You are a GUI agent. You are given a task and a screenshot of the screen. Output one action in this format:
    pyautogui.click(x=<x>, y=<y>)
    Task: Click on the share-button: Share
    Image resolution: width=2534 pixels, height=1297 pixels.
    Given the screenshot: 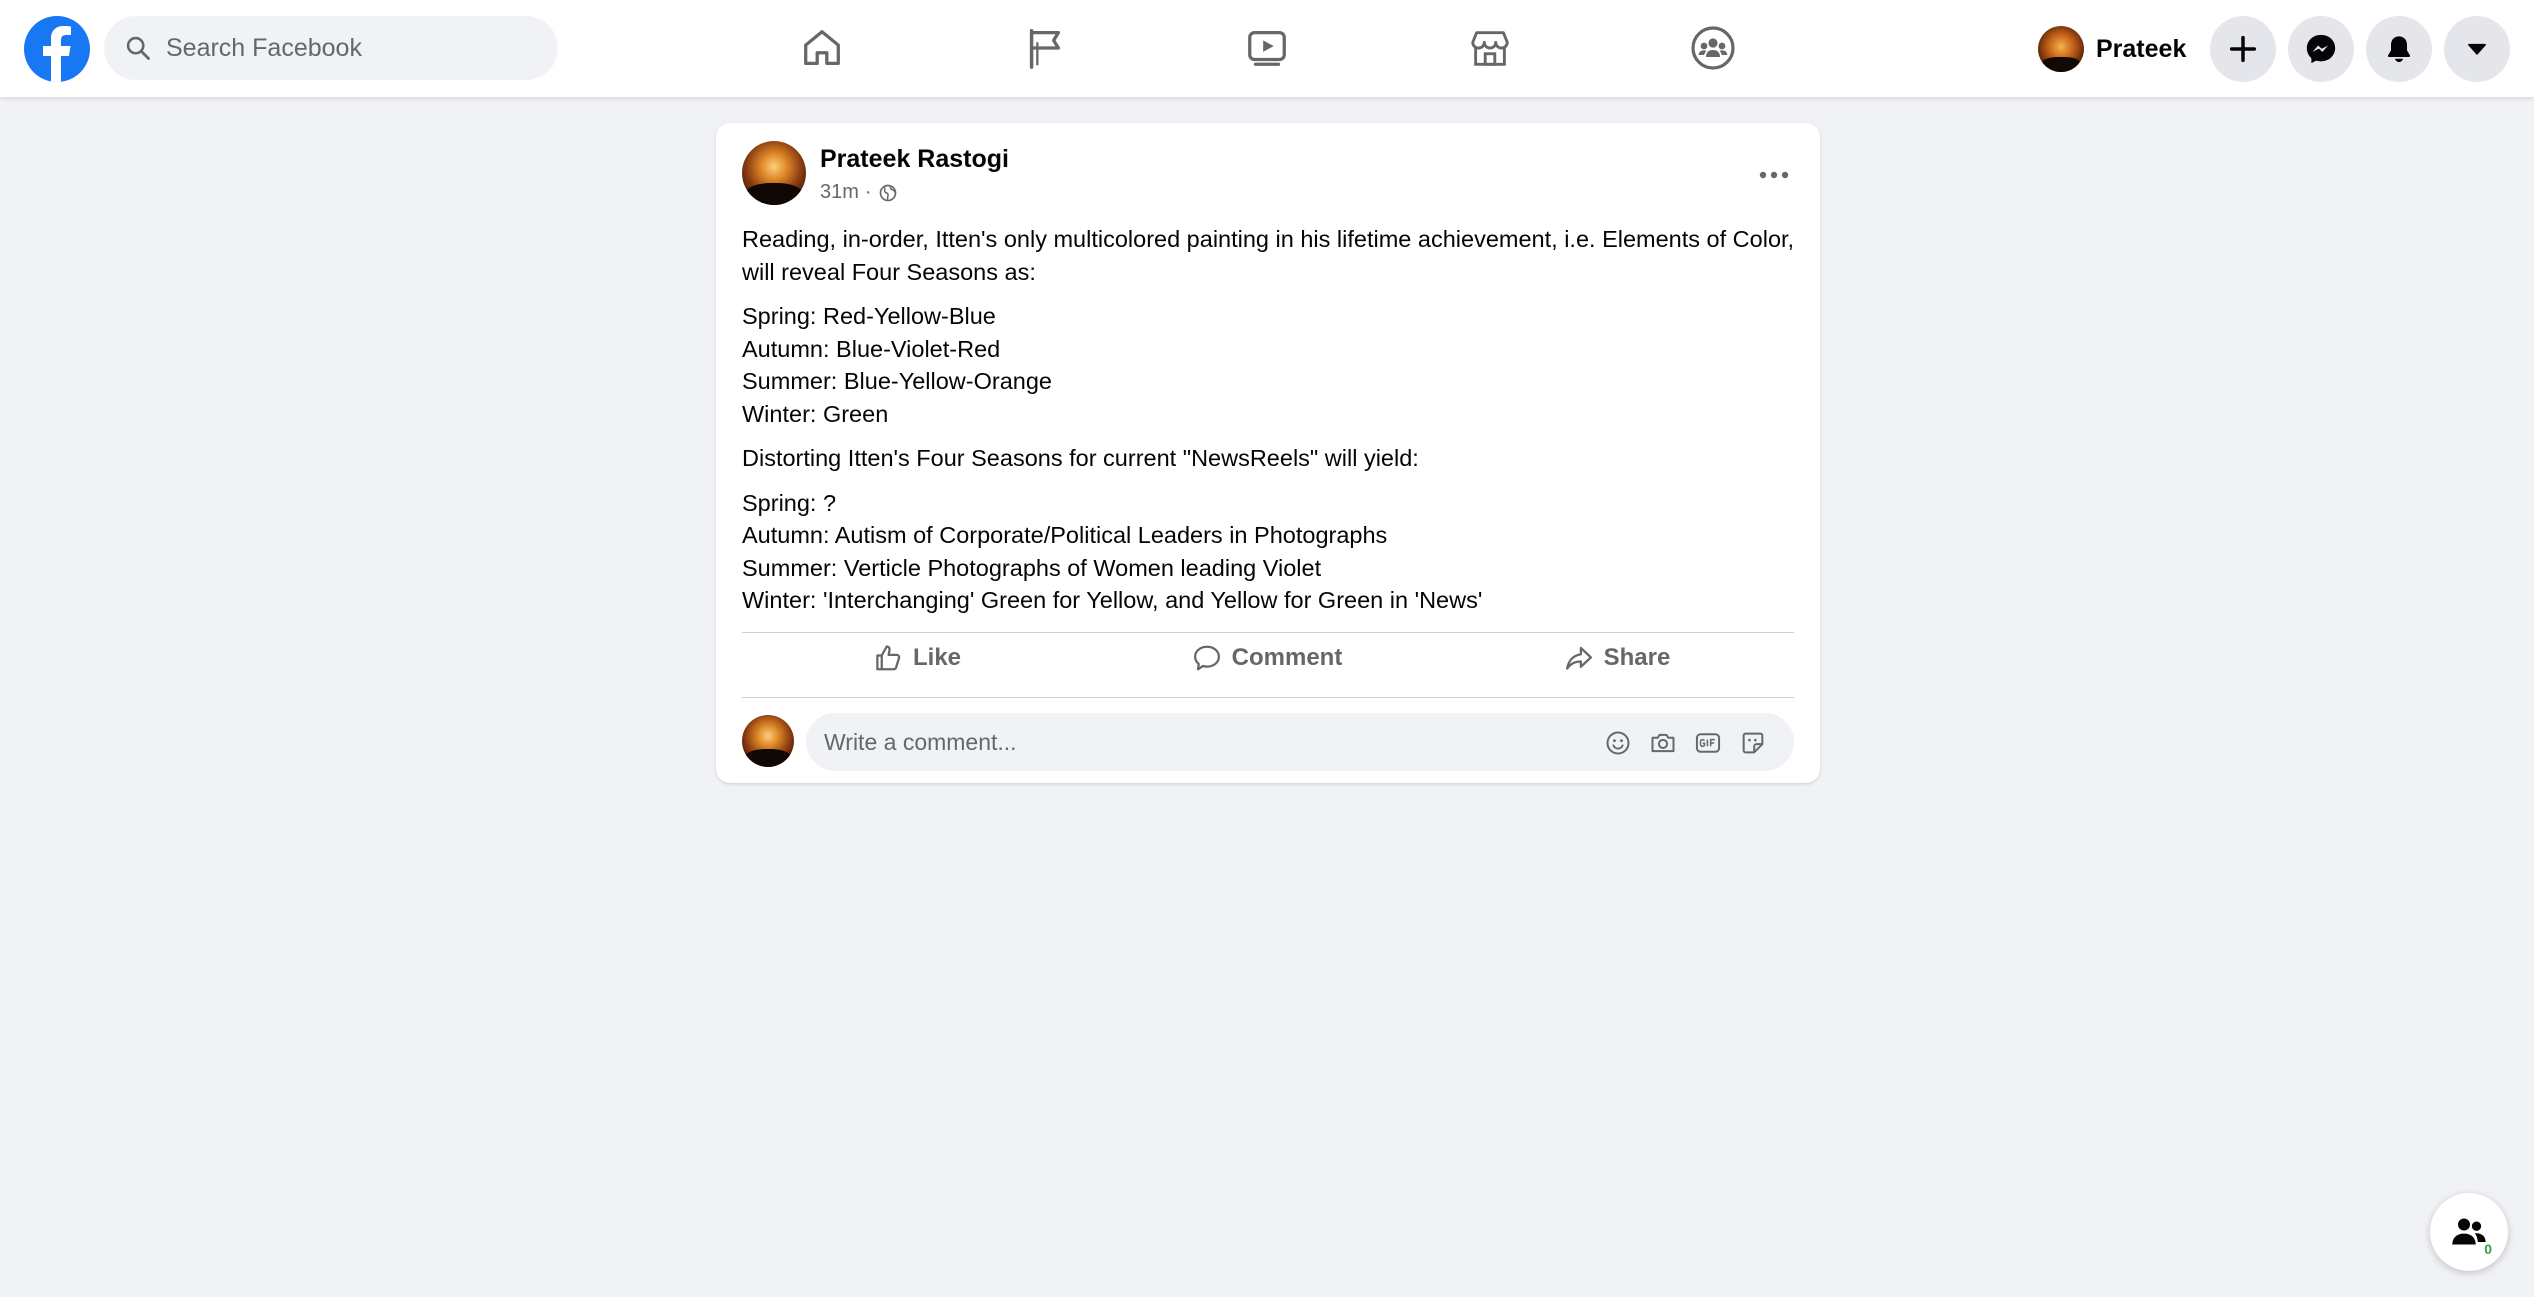 What is the action you would take?
    pyautogui.click(x=1617, y=658)
    